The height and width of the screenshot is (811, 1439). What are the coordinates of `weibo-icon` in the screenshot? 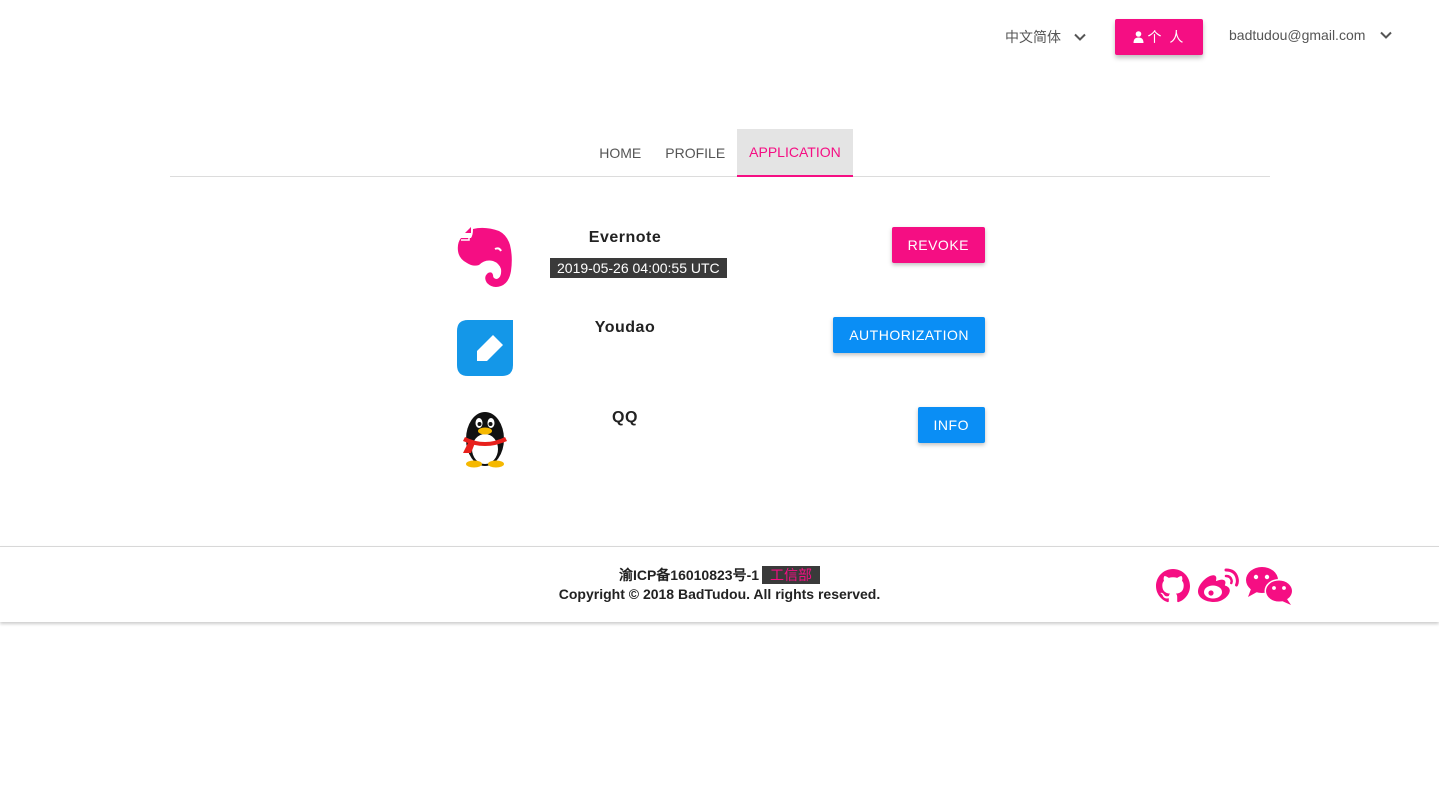 It's located at (1218, 588).